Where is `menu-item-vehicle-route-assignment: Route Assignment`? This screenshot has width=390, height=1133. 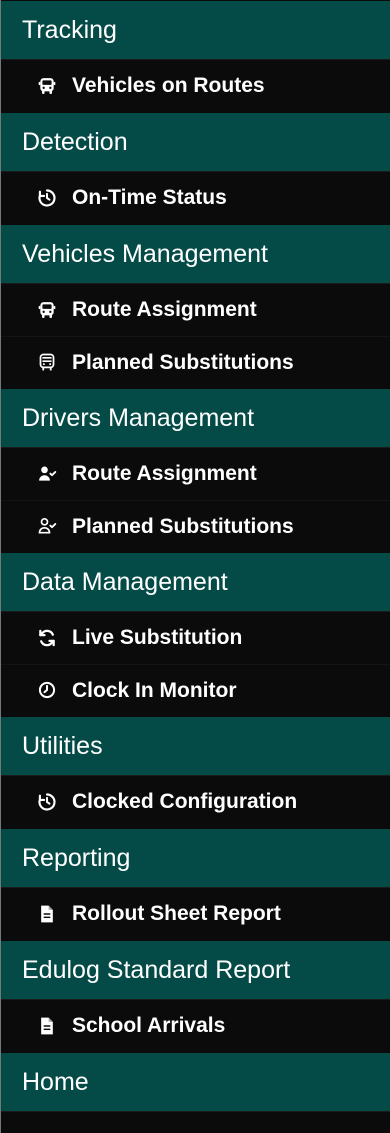
menu-item-vehicle-route-assignment: Route Assignment is located at coordinates (195, 310).